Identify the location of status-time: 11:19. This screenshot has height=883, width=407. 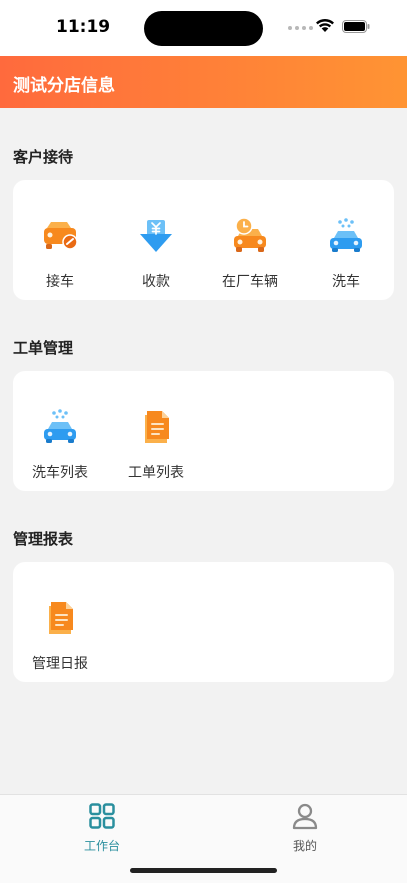
(83, 27).